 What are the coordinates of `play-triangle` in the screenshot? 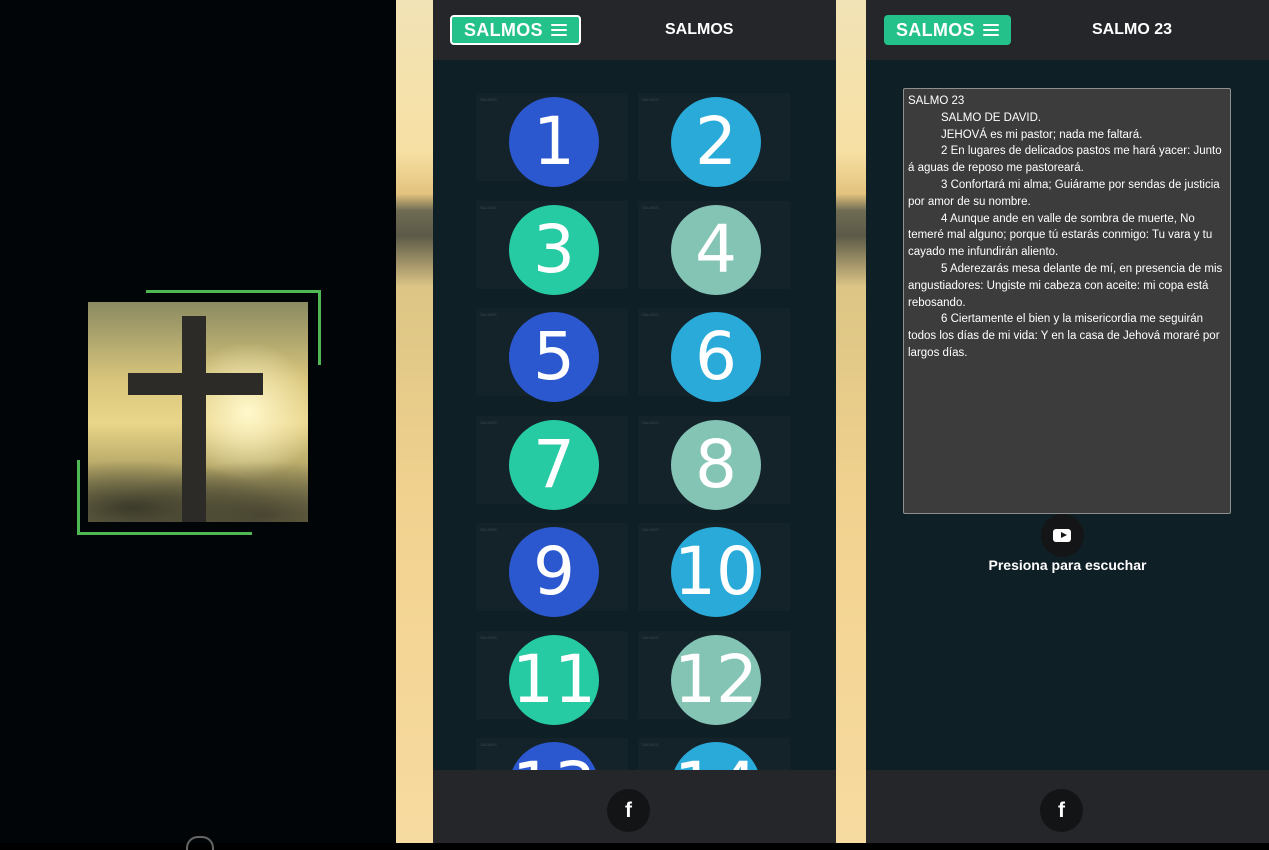 It's located at (1064, 535).